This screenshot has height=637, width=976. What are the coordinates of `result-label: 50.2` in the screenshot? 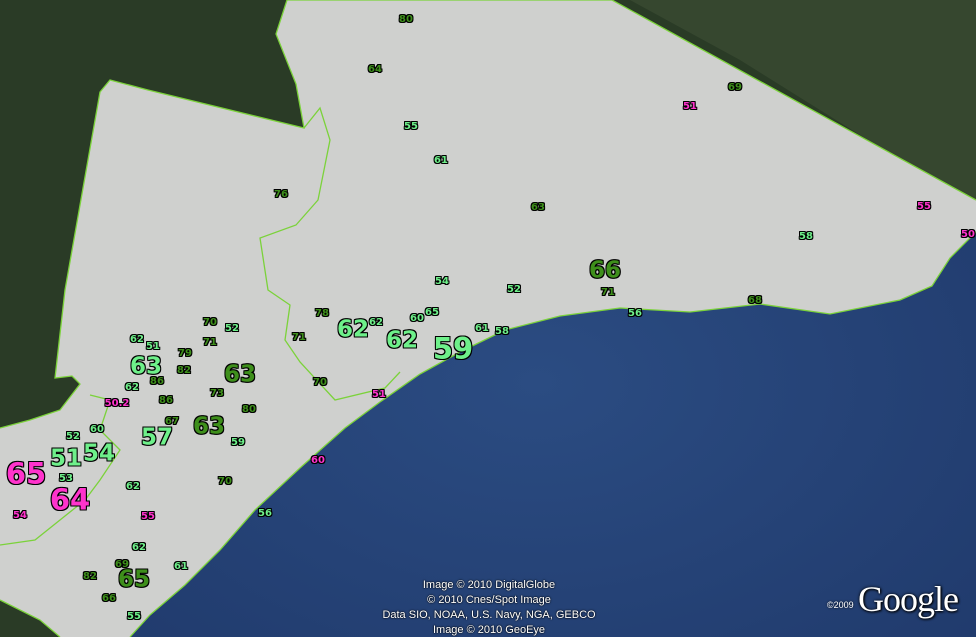 It's located at (117, 403).